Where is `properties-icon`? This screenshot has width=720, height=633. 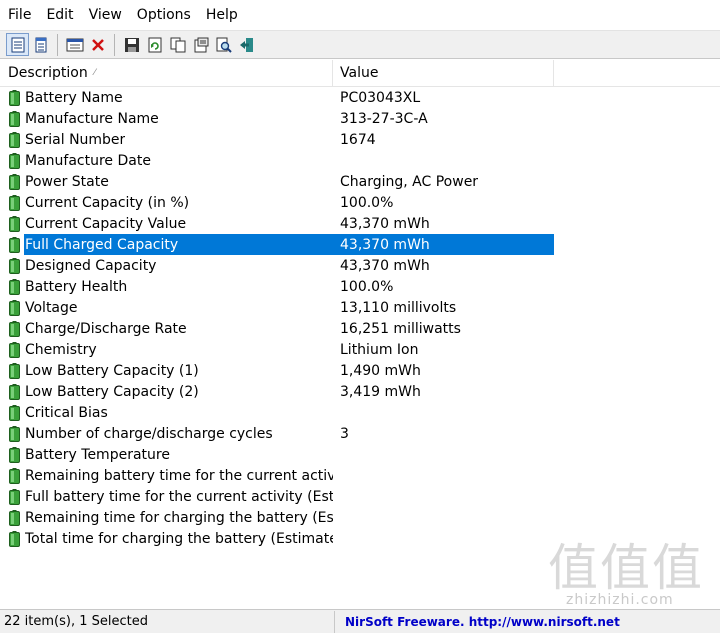
properties-icon is located at coordinates (74, 44).